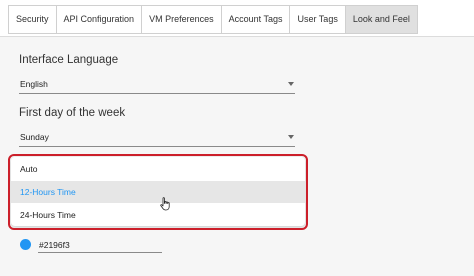 Image resolution: width=474 pixels, height=276 pixels. What do you see at coordinates (317, 19) in the screenshot?
I see `tab-user-tags: User Tags` at bounding box center [317, 19].